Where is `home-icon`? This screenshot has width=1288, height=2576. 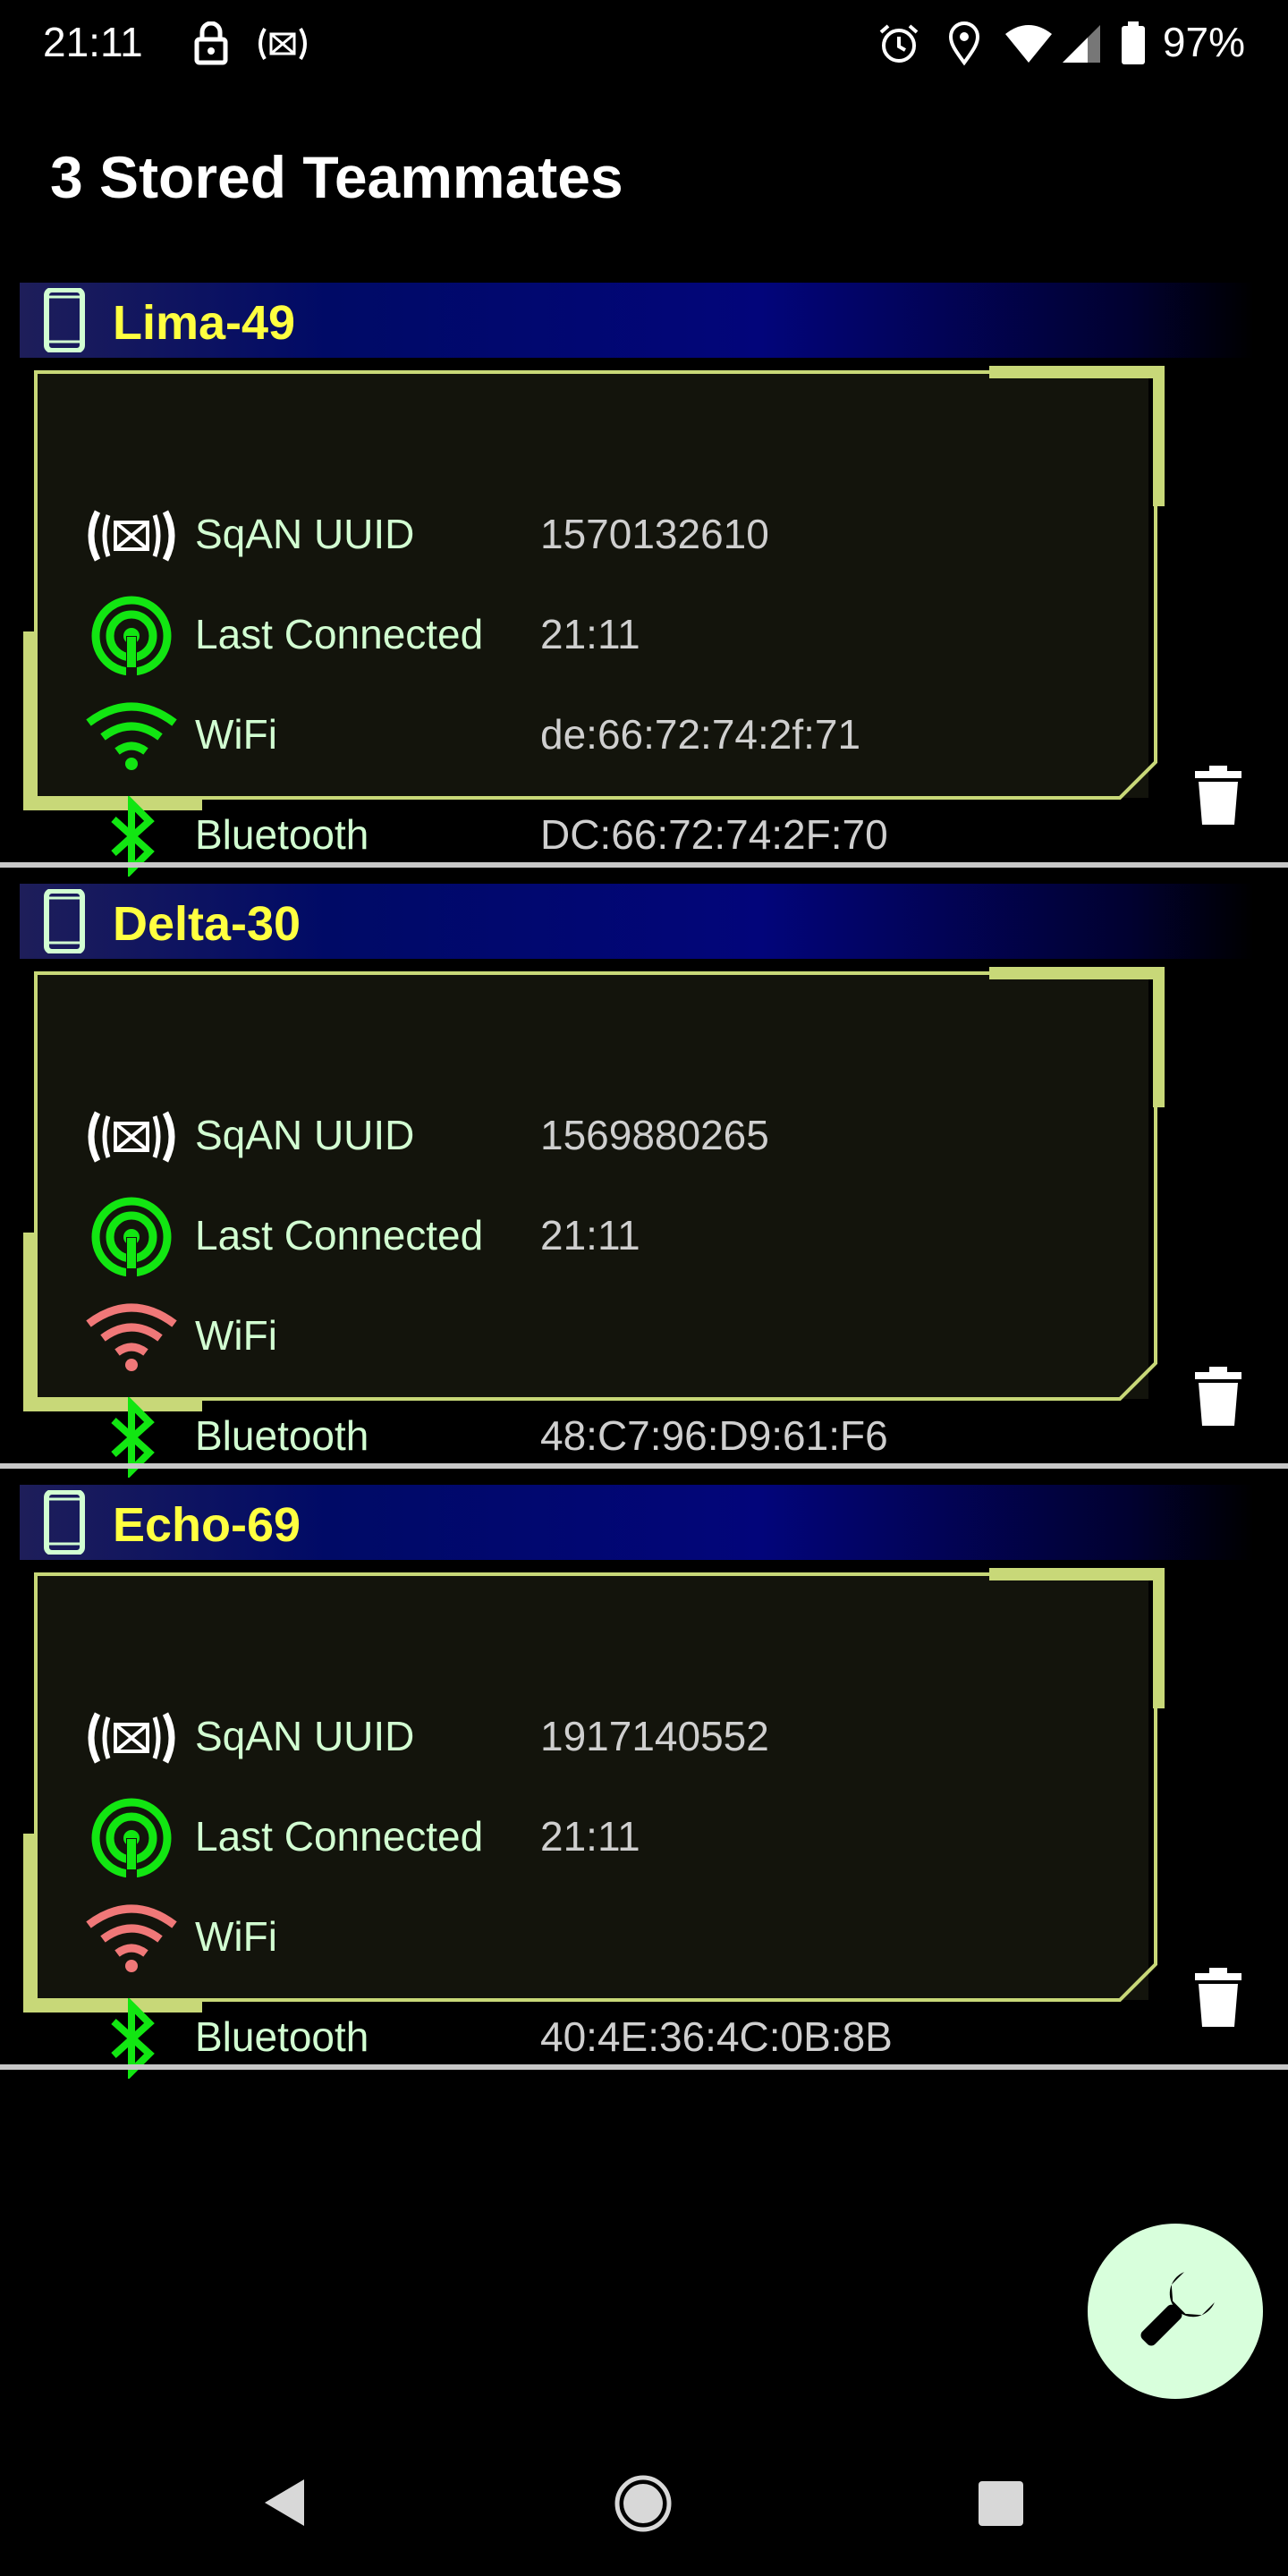 home-icon is located at coordinates (643, 2503).